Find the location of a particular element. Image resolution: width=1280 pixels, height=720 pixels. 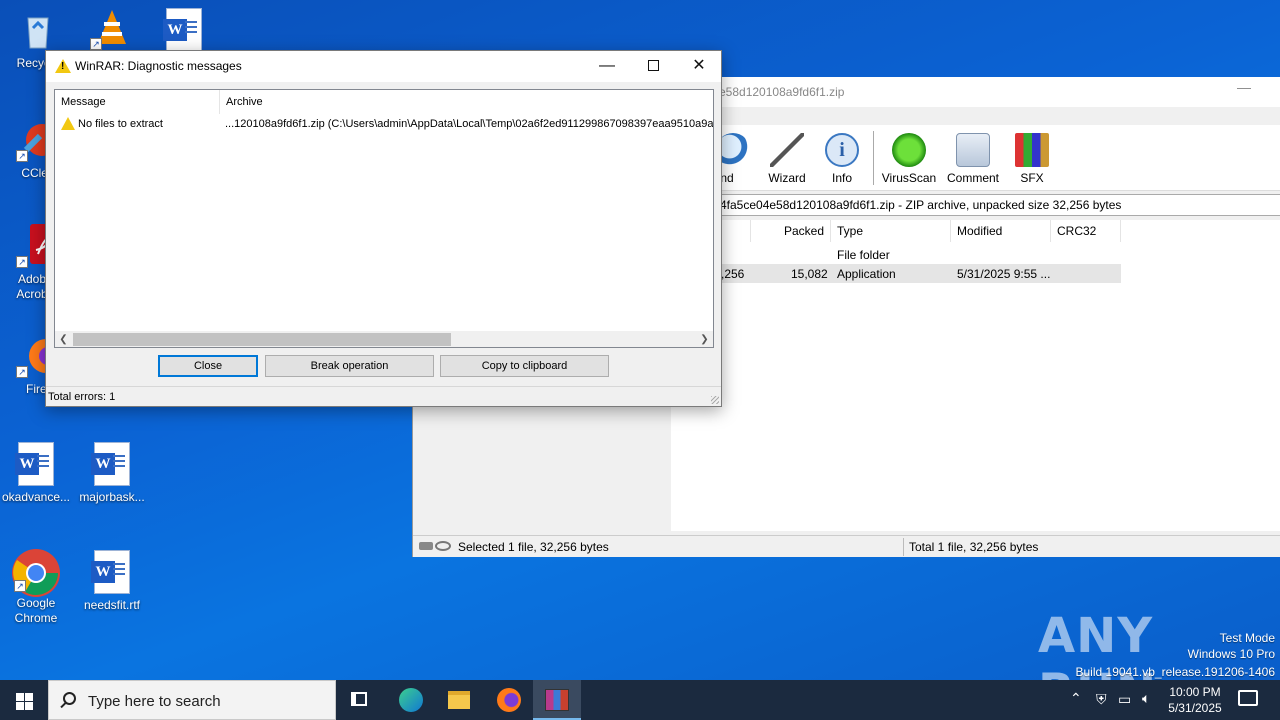

desktop-icon-label: Google Chrome is located at coordinates (36, 610).